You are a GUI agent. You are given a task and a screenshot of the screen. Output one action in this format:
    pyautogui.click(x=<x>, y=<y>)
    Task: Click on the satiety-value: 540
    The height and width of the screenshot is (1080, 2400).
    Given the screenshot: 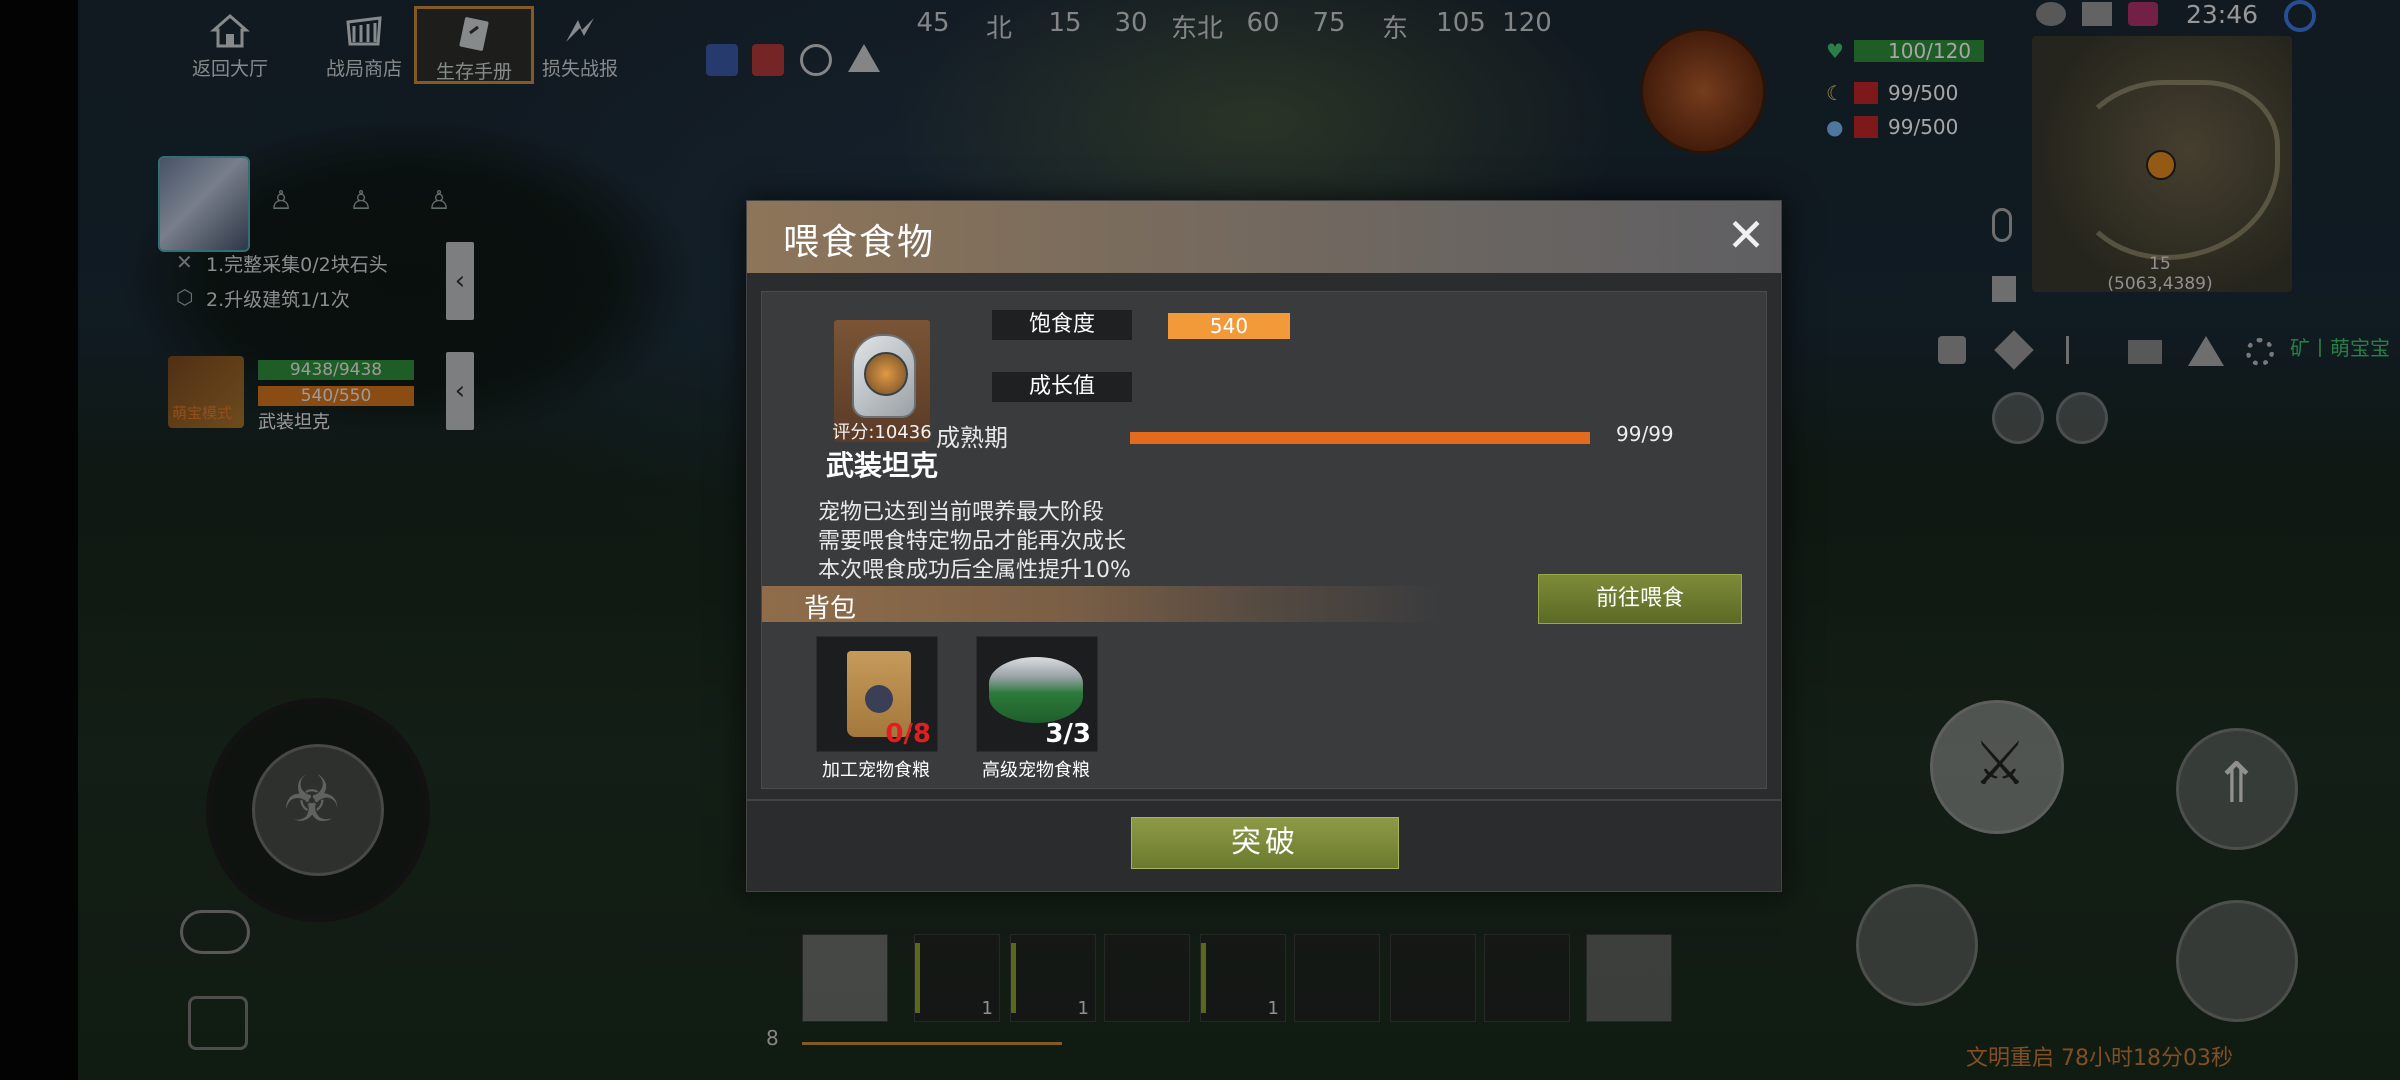 What is the action you would take?
    pyautogui.click(x=1229, y=326)
    